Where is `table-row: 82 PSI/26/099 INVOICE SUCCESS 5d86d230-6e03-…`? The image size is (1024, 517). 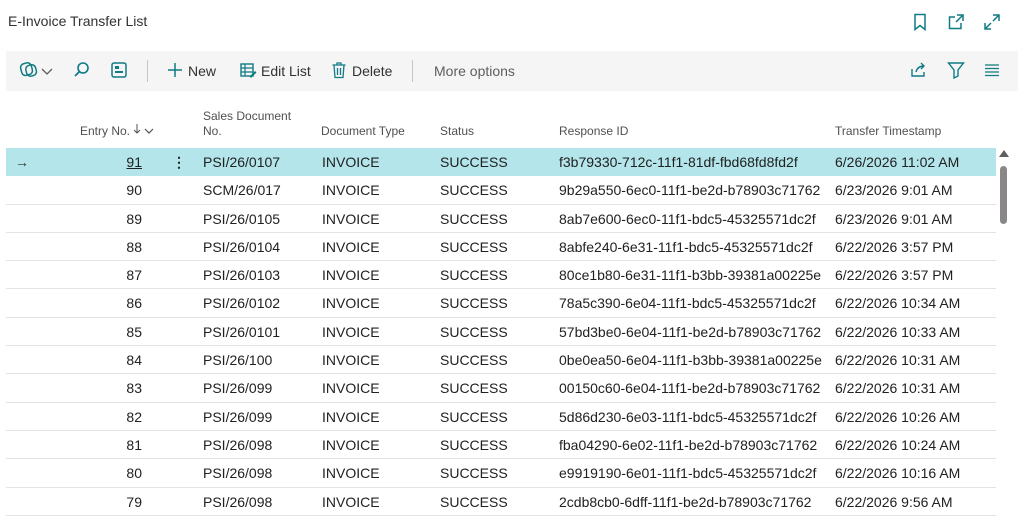 table-row: 82 PSI/26/099 INVOICE SUCCESS 5d86d230-6e03-… is located at coordinates (501, 417).